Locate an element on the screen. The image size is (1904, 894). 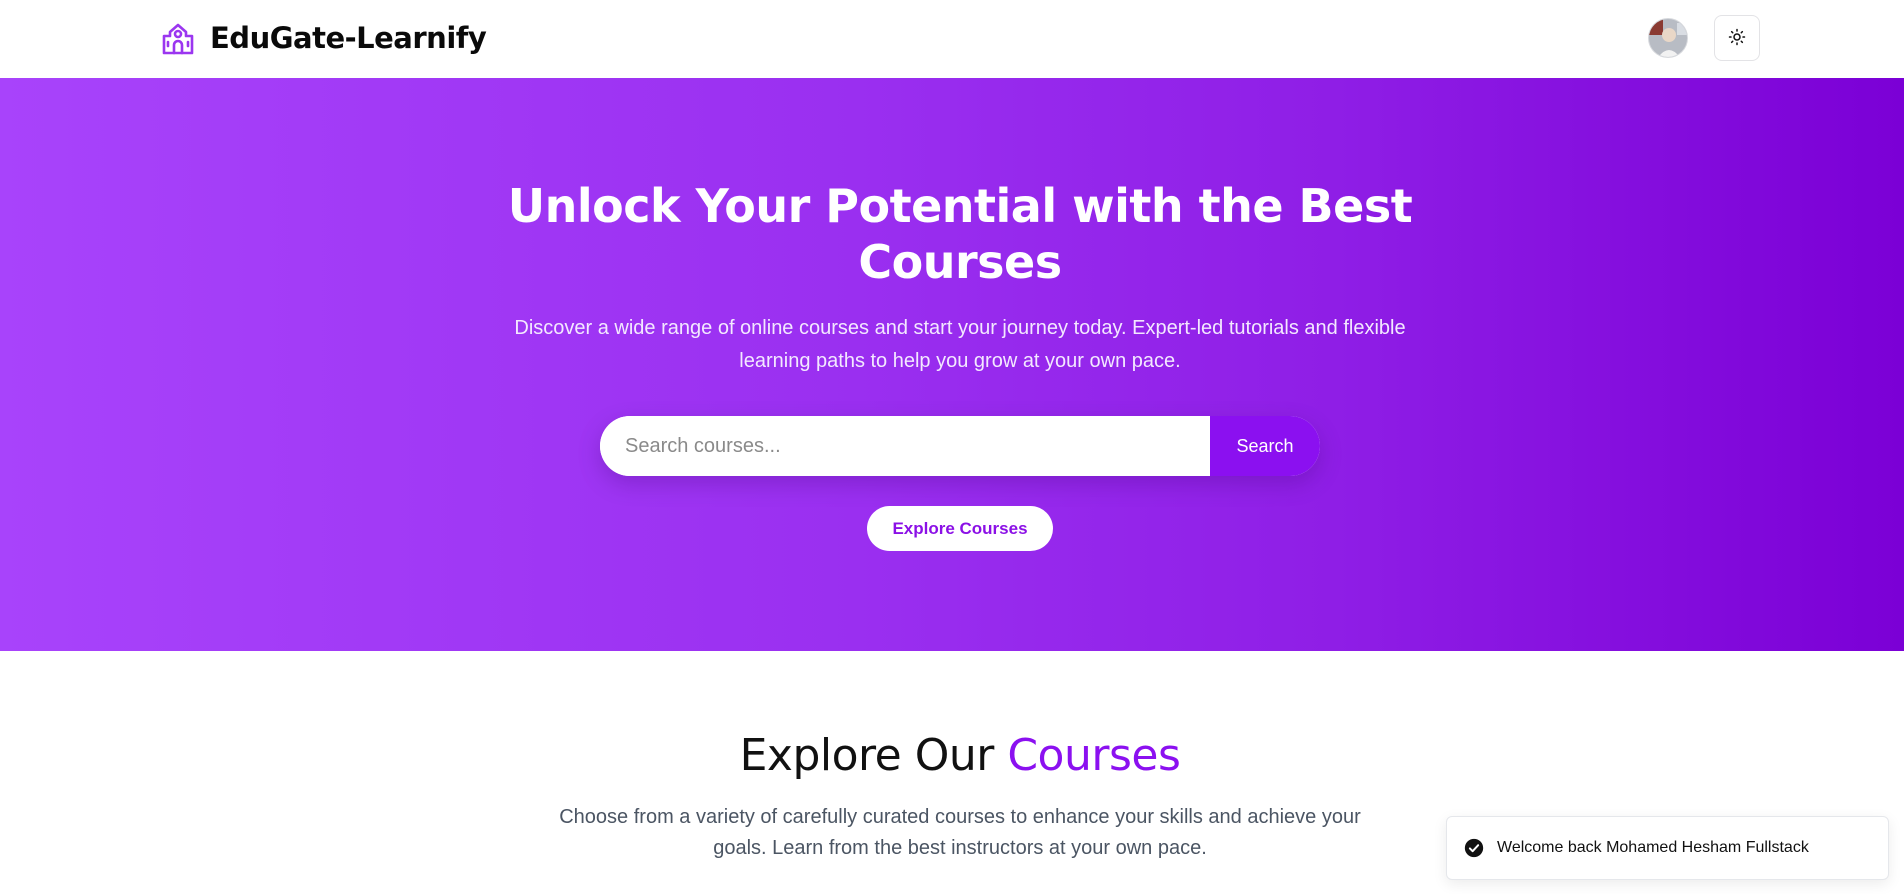
avatar is located at coordinates (1668, 38).